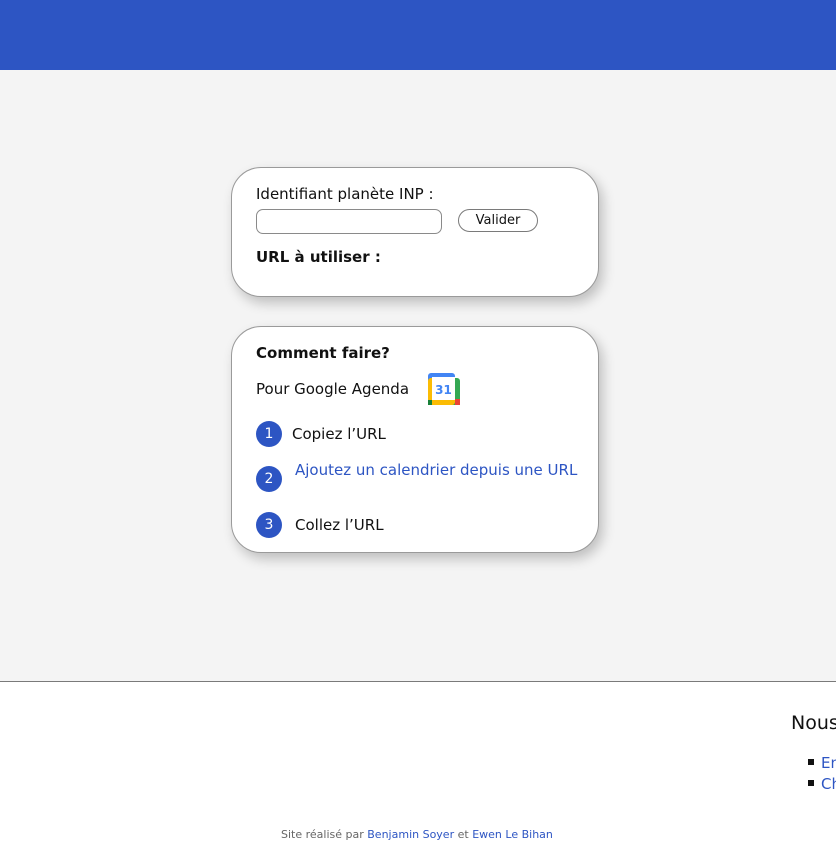 This screenshot has width=836, height=856. Describe the element at coordinates (318, 257) in the screenshot. I see `url-label: URL à utiliser :` at that location.